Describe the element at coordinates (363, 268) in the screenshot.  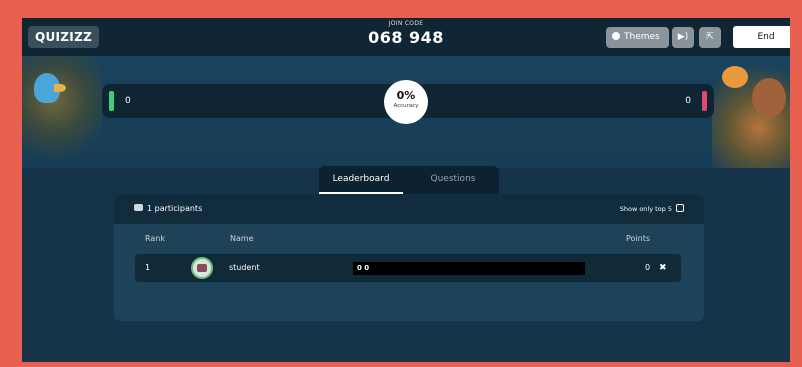
I see `row-progress-value: 0 0` at that location.